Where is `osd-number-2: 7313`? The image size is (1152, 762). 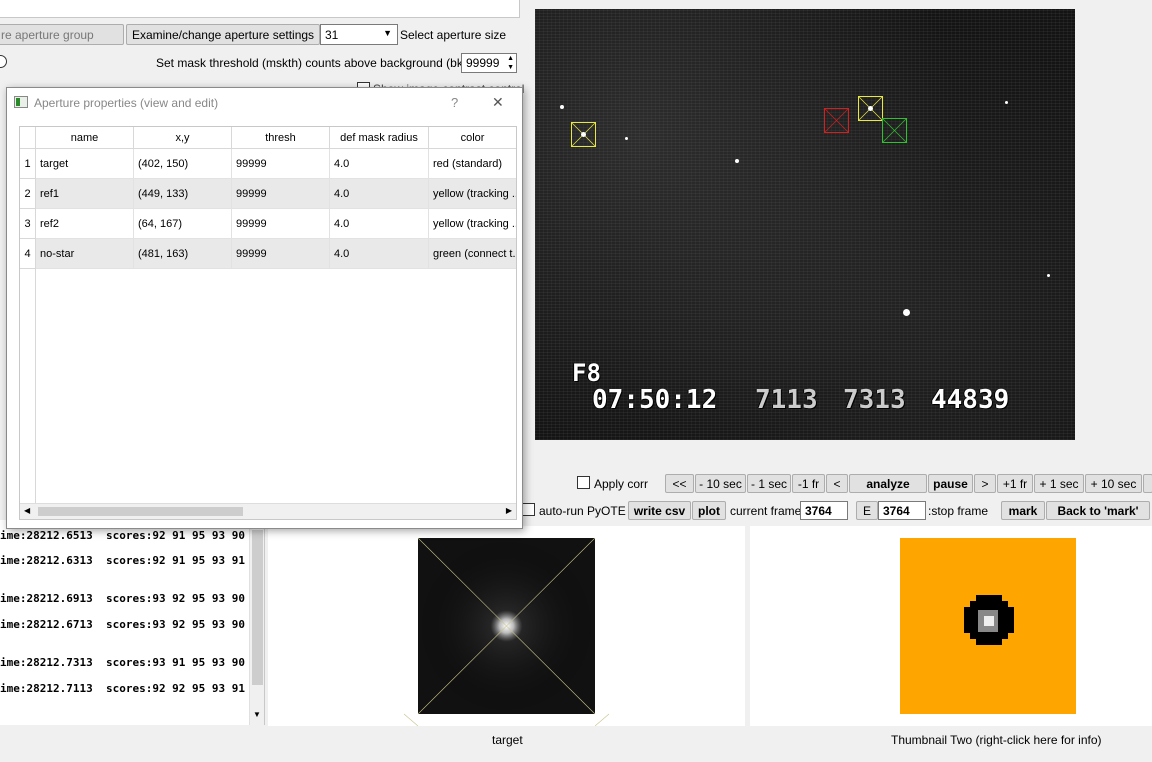 osd-number-2: 7313 is located at coordinates (874, 400).